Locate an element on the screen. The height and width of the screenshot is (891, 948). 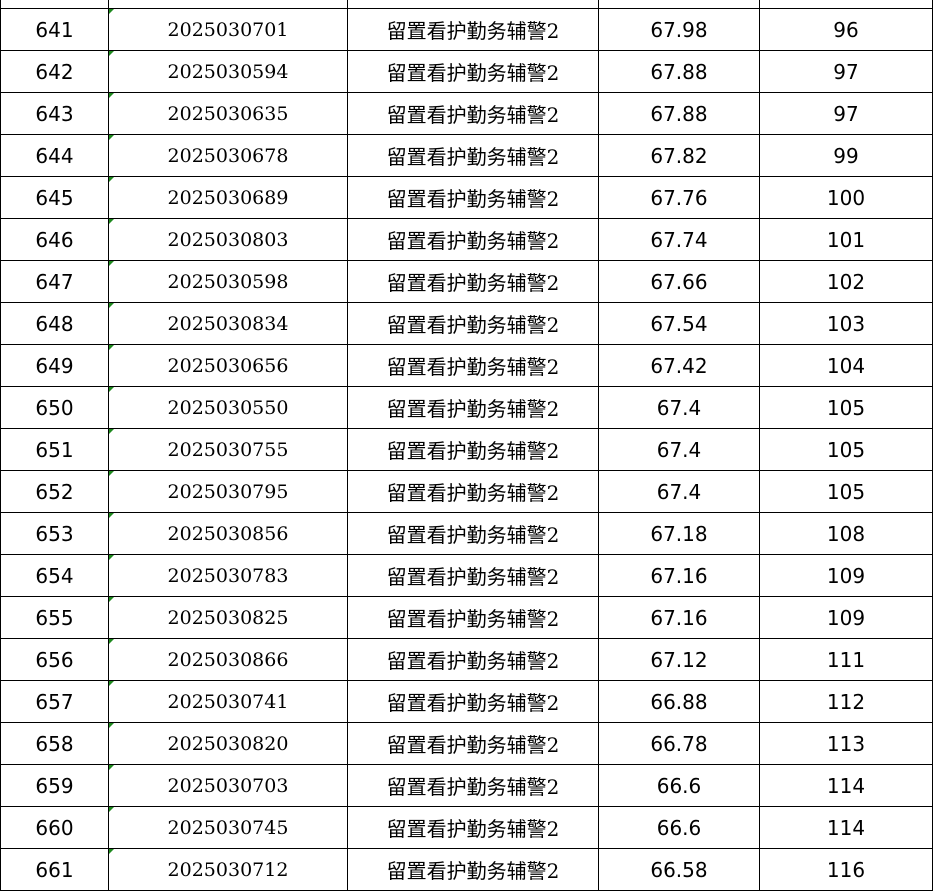
seq-cell: 645 is located at coordinates (54, 197).